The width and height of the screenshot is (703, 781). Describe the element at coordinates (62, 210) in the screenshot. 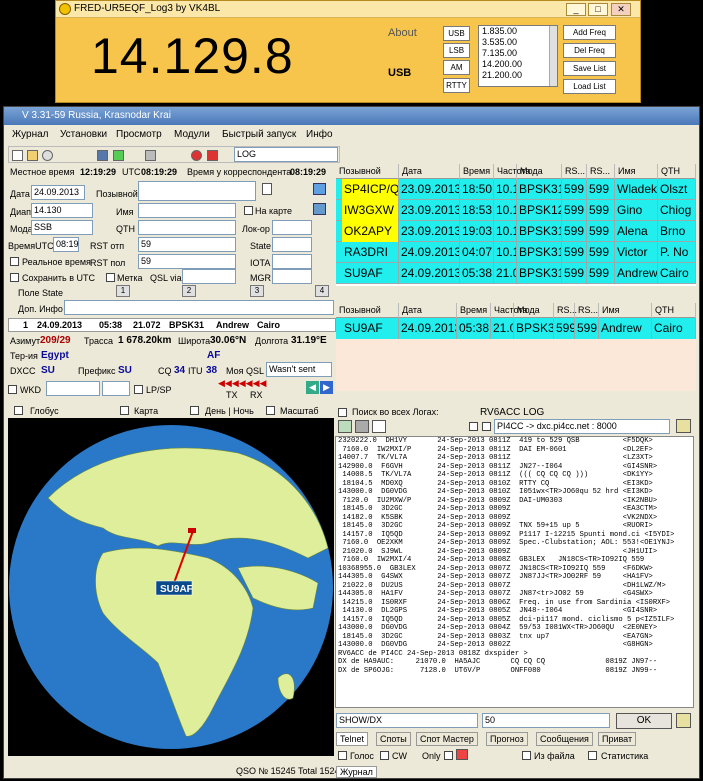

I see `band-field: 14.130` at that location.